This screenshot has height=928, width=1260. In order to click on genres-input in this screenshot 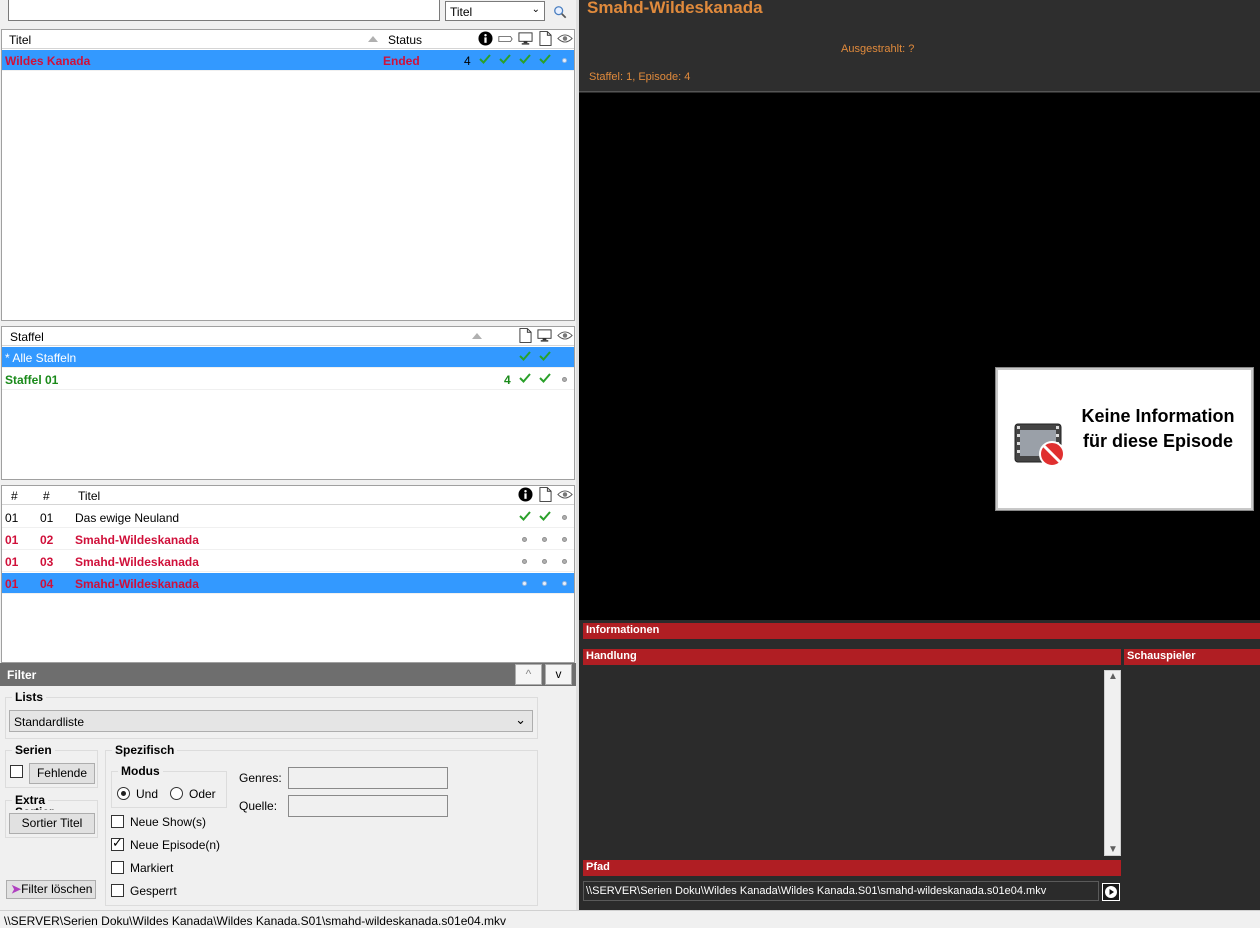, I will do `click(368, 778)`.